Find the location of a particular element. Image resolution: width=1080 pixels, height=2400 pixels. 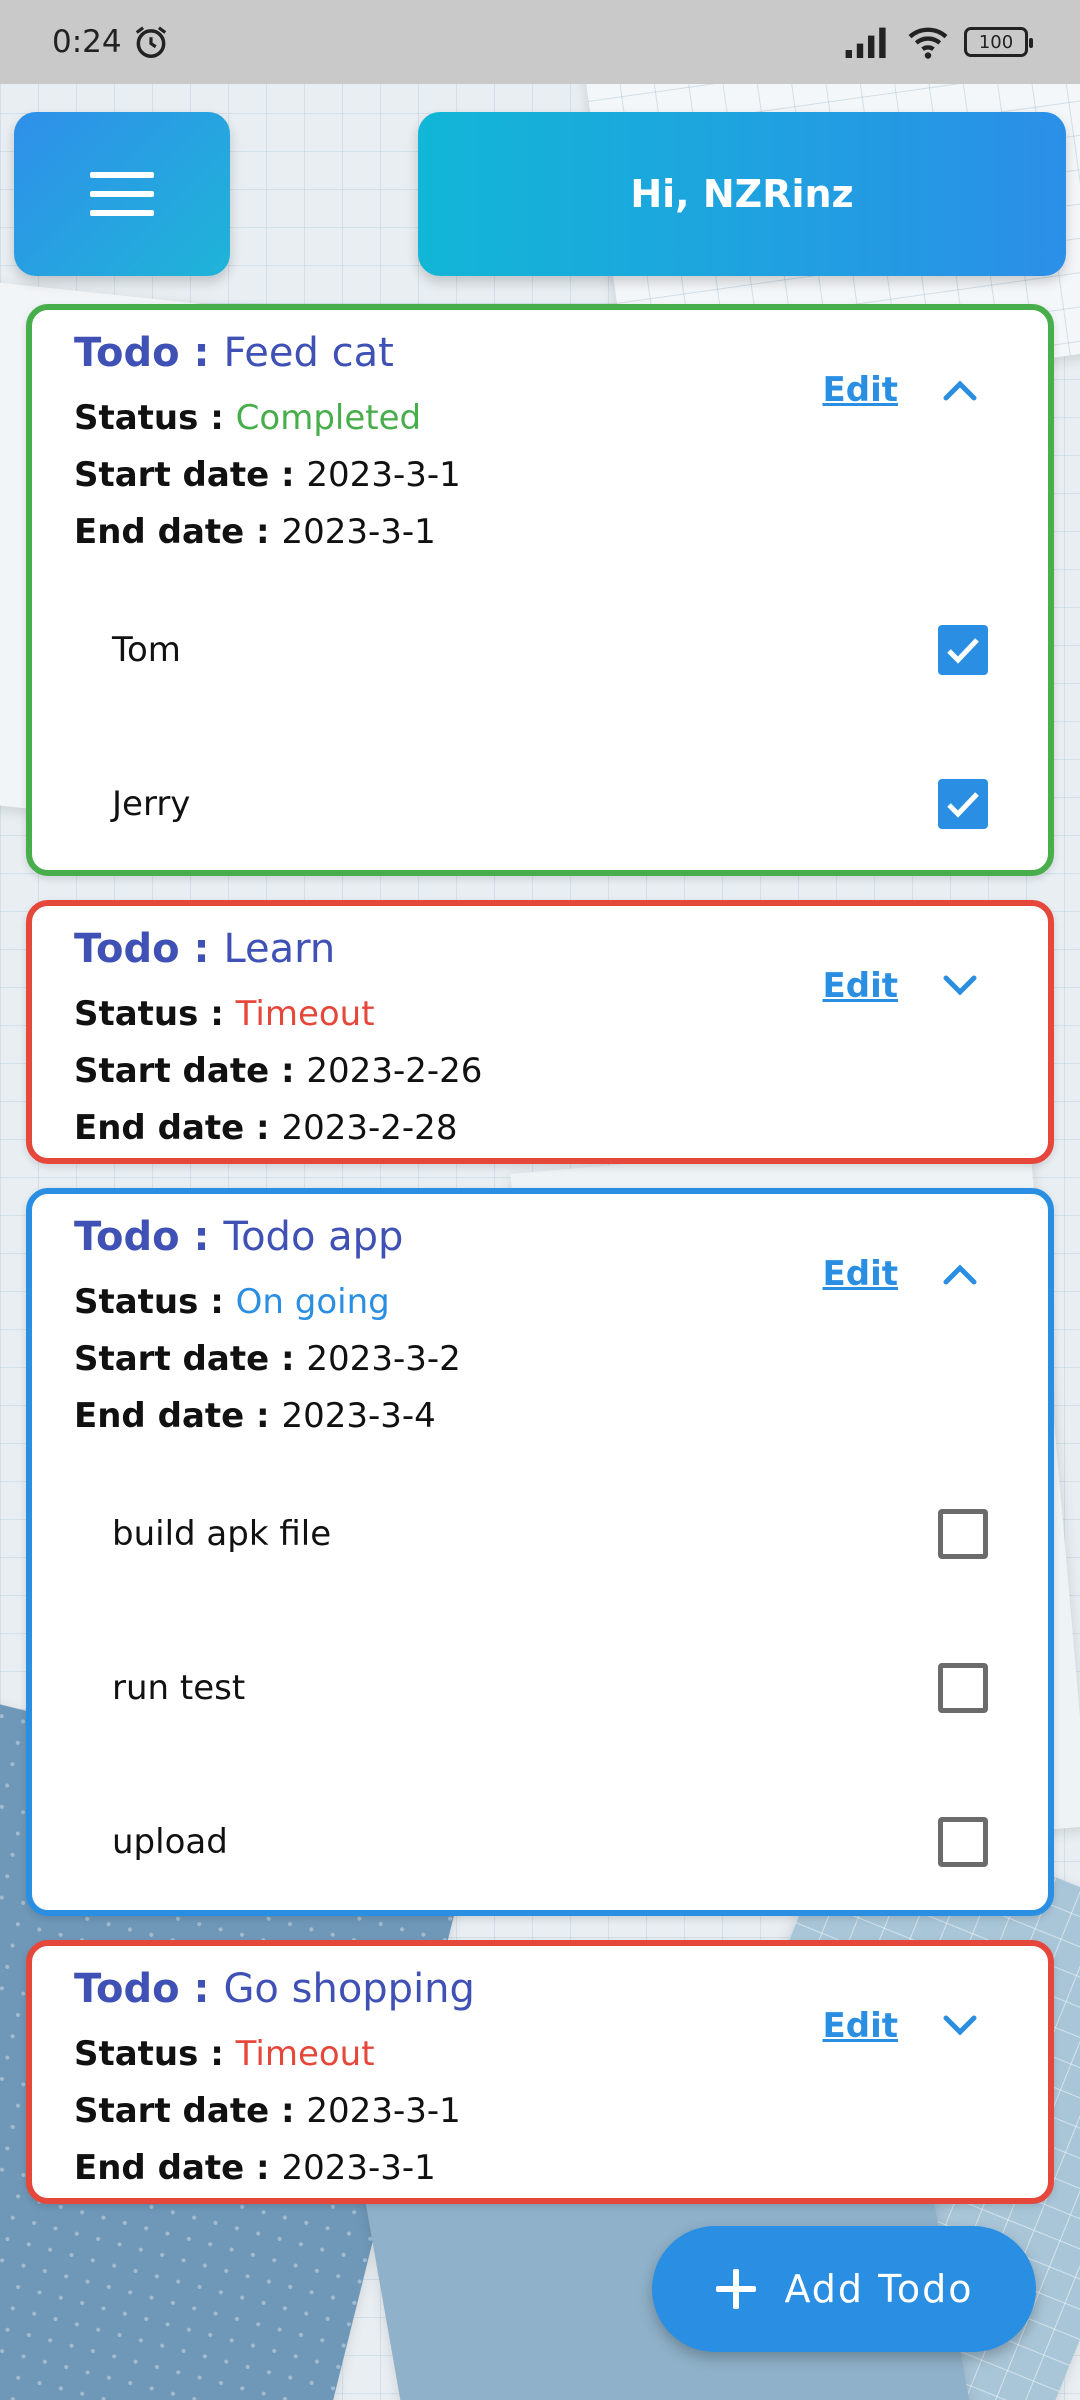

task-label: Jerry is located at coordinates (151, 804).